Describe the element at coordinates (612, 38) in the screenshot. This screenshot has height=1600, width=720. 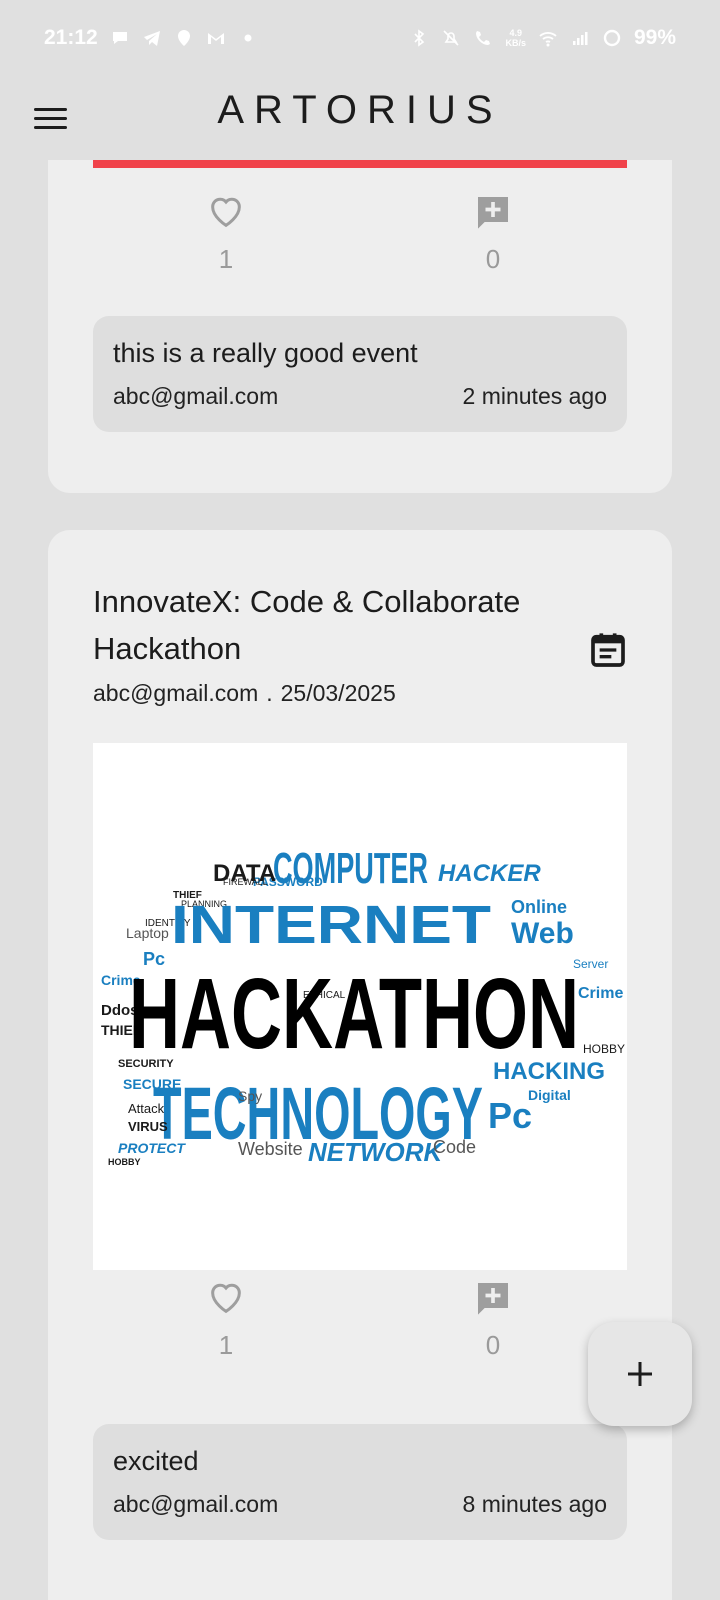
I see `battery-icon` at that location.